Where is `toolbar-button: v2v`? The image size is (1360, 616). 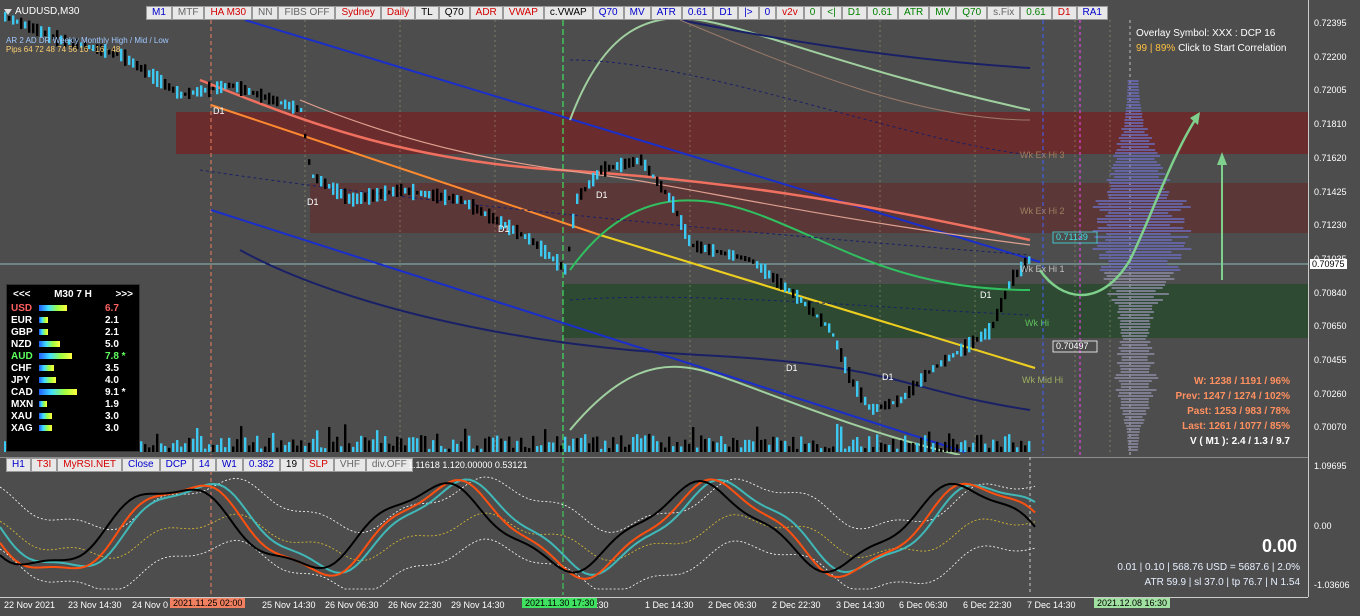
toolbar-button: v2v is located at coordinates (790, 13).